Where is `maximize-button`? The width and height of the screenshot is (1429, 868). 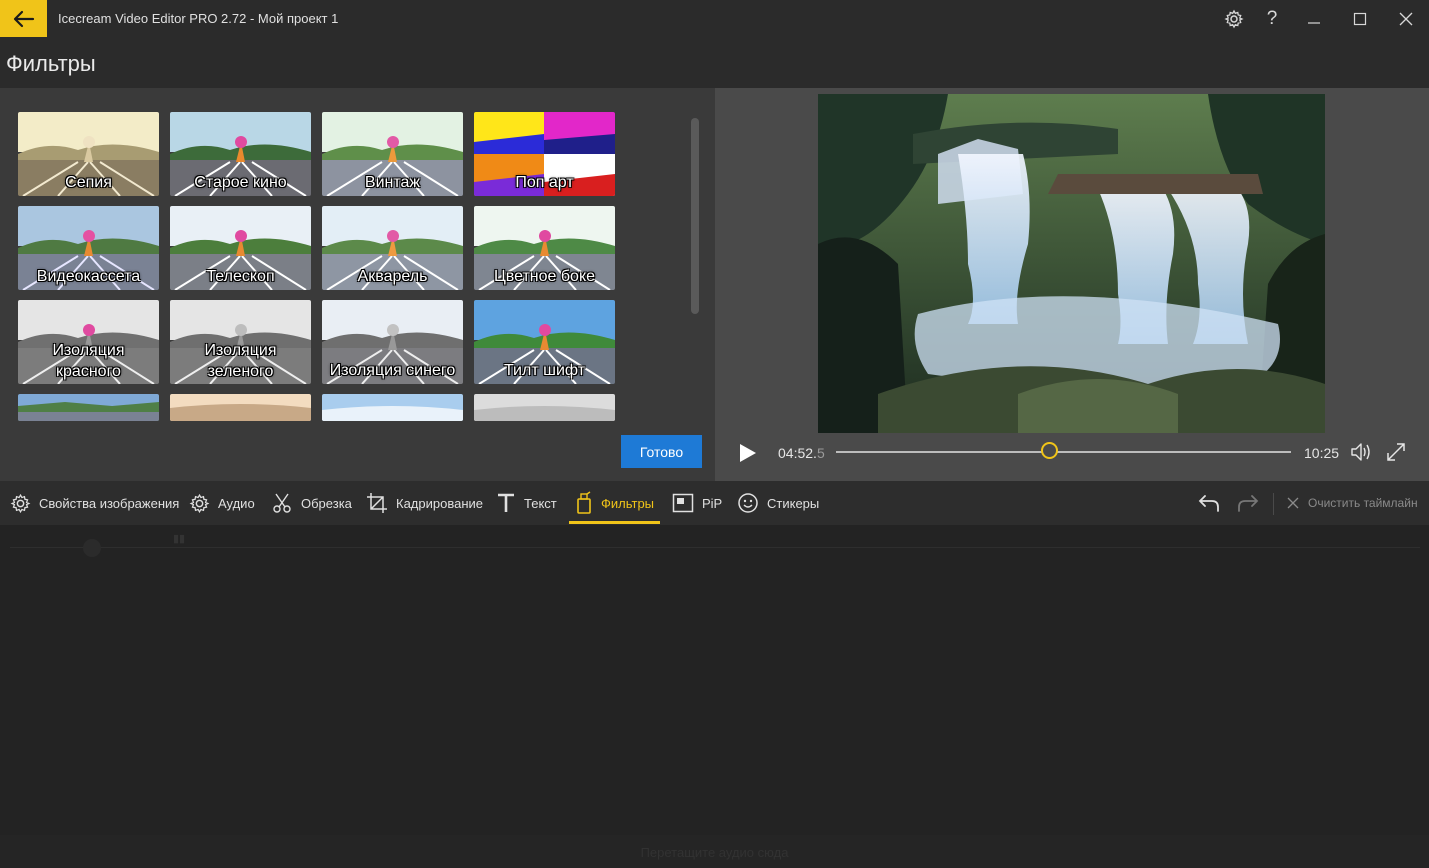
maximize-button is located at coordinates (1360, 18).